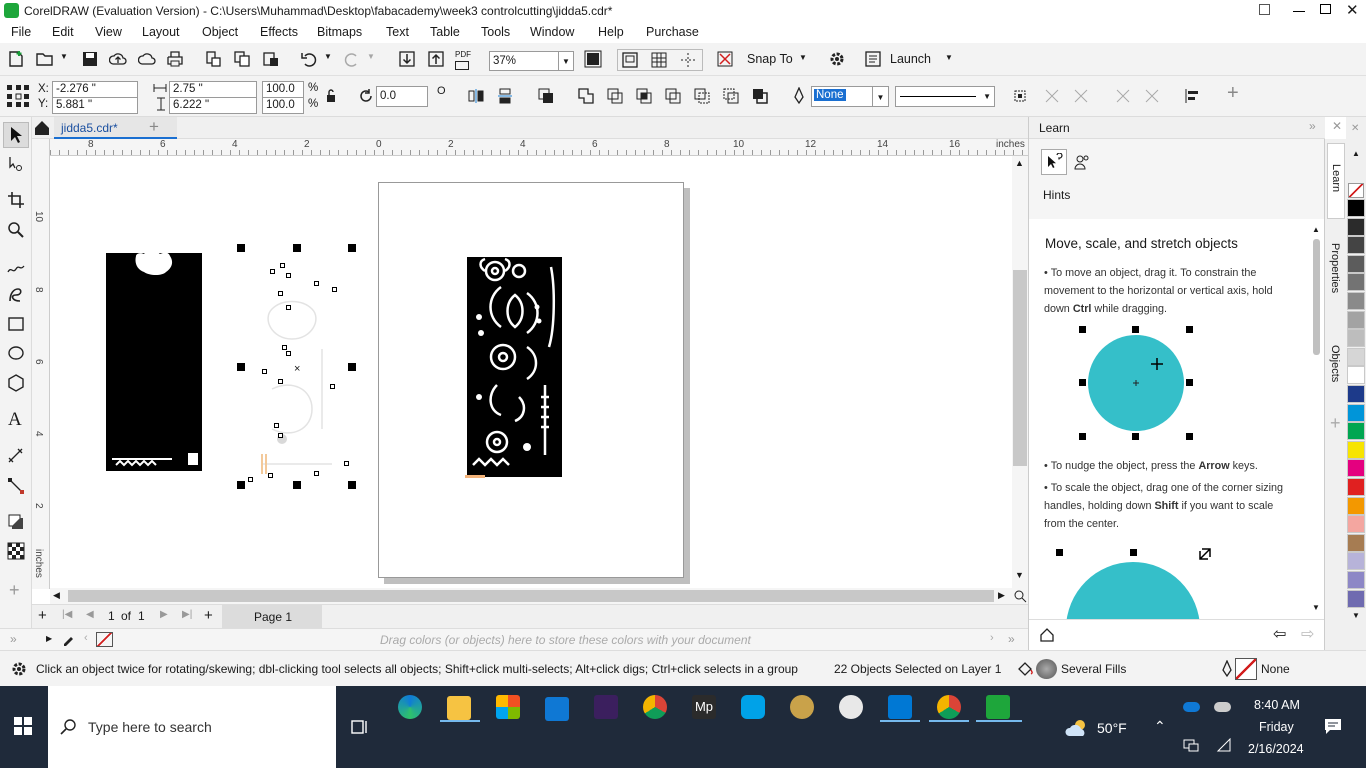 This screenshot has height=768, width=1366. I want to click on palette-scroll-down-icon: ▼, so click(1356, 615).